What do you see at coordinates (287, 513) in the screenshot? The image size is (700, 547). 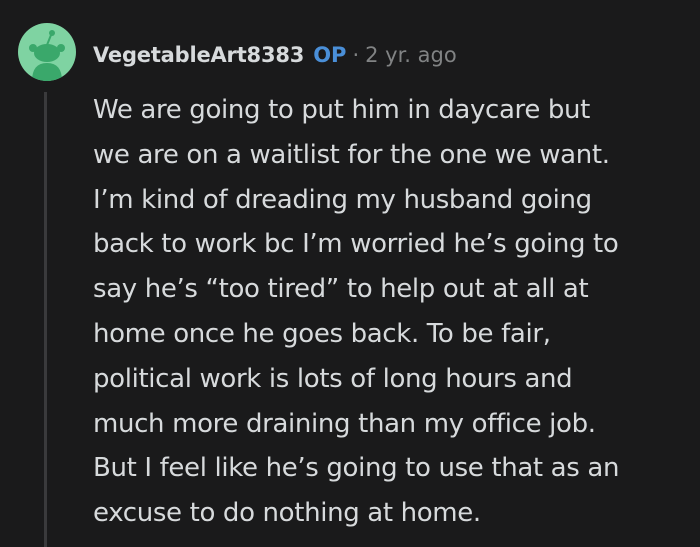 I see `comment-body-line: excuse to do nothing at home.` at bounding box center [287, 513].